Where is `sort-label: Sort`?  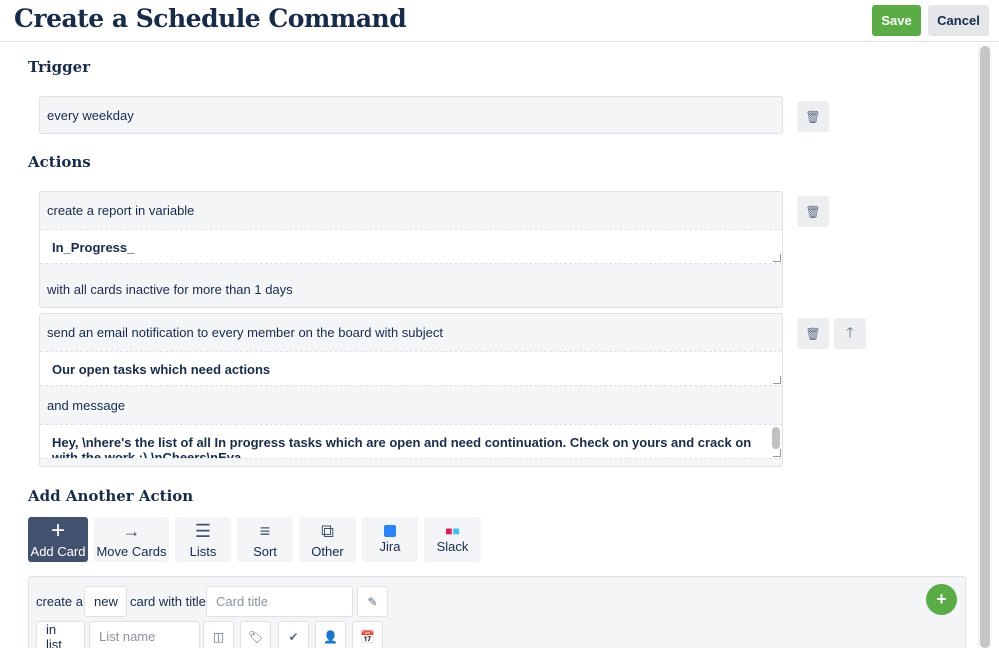 sort-label: Sort is located at coordinates (265, 551).